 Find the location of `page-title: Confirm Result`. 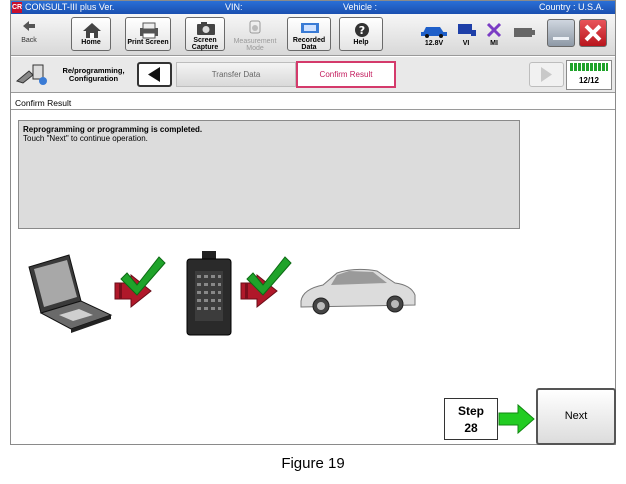

page-title: Confirm Result is located at coordinates (43, 103).